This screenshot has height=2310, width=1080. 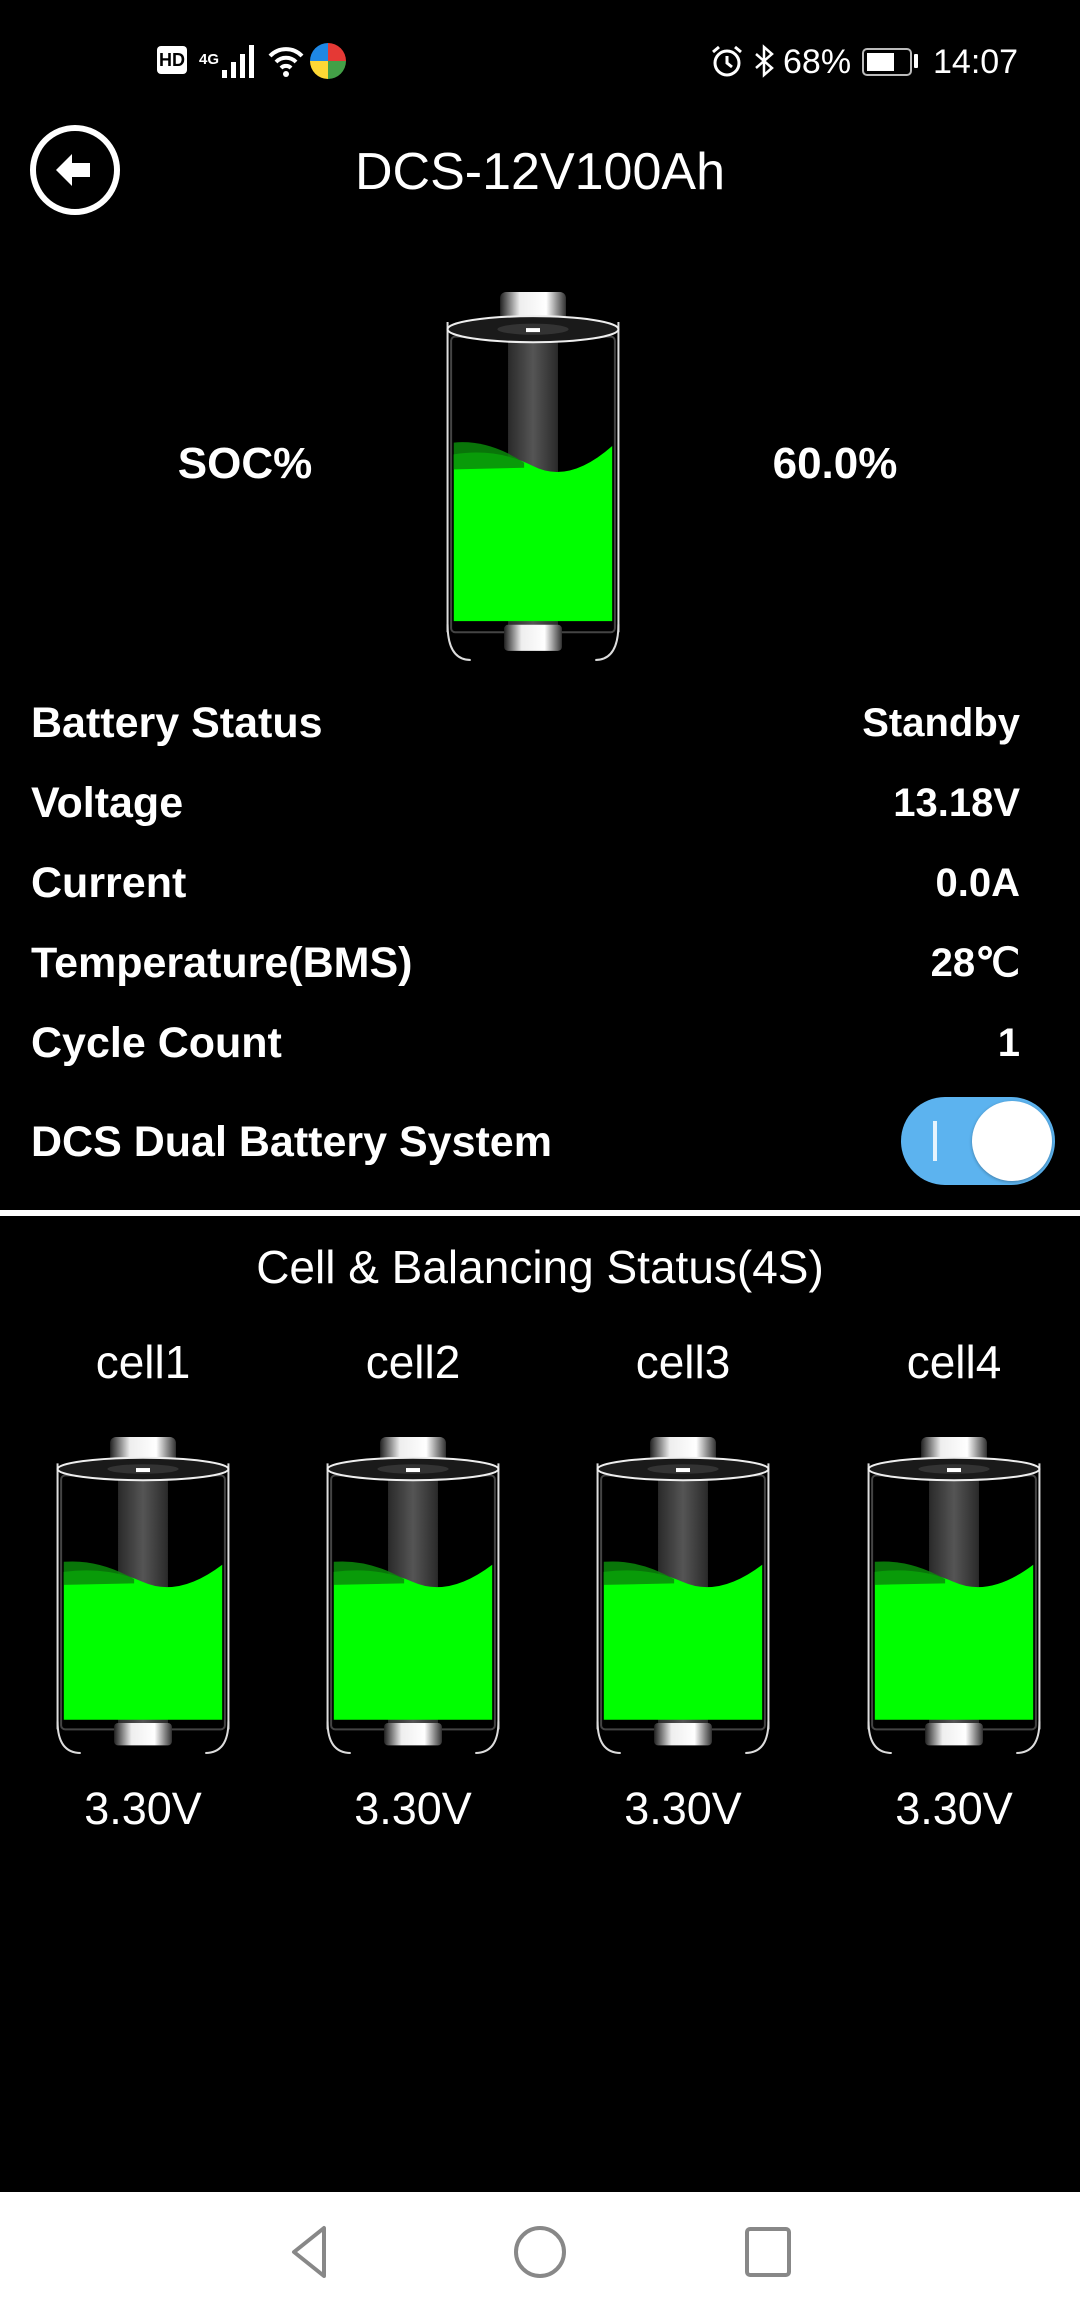 I want to click on section-divider, so click(x=540, y=1213).